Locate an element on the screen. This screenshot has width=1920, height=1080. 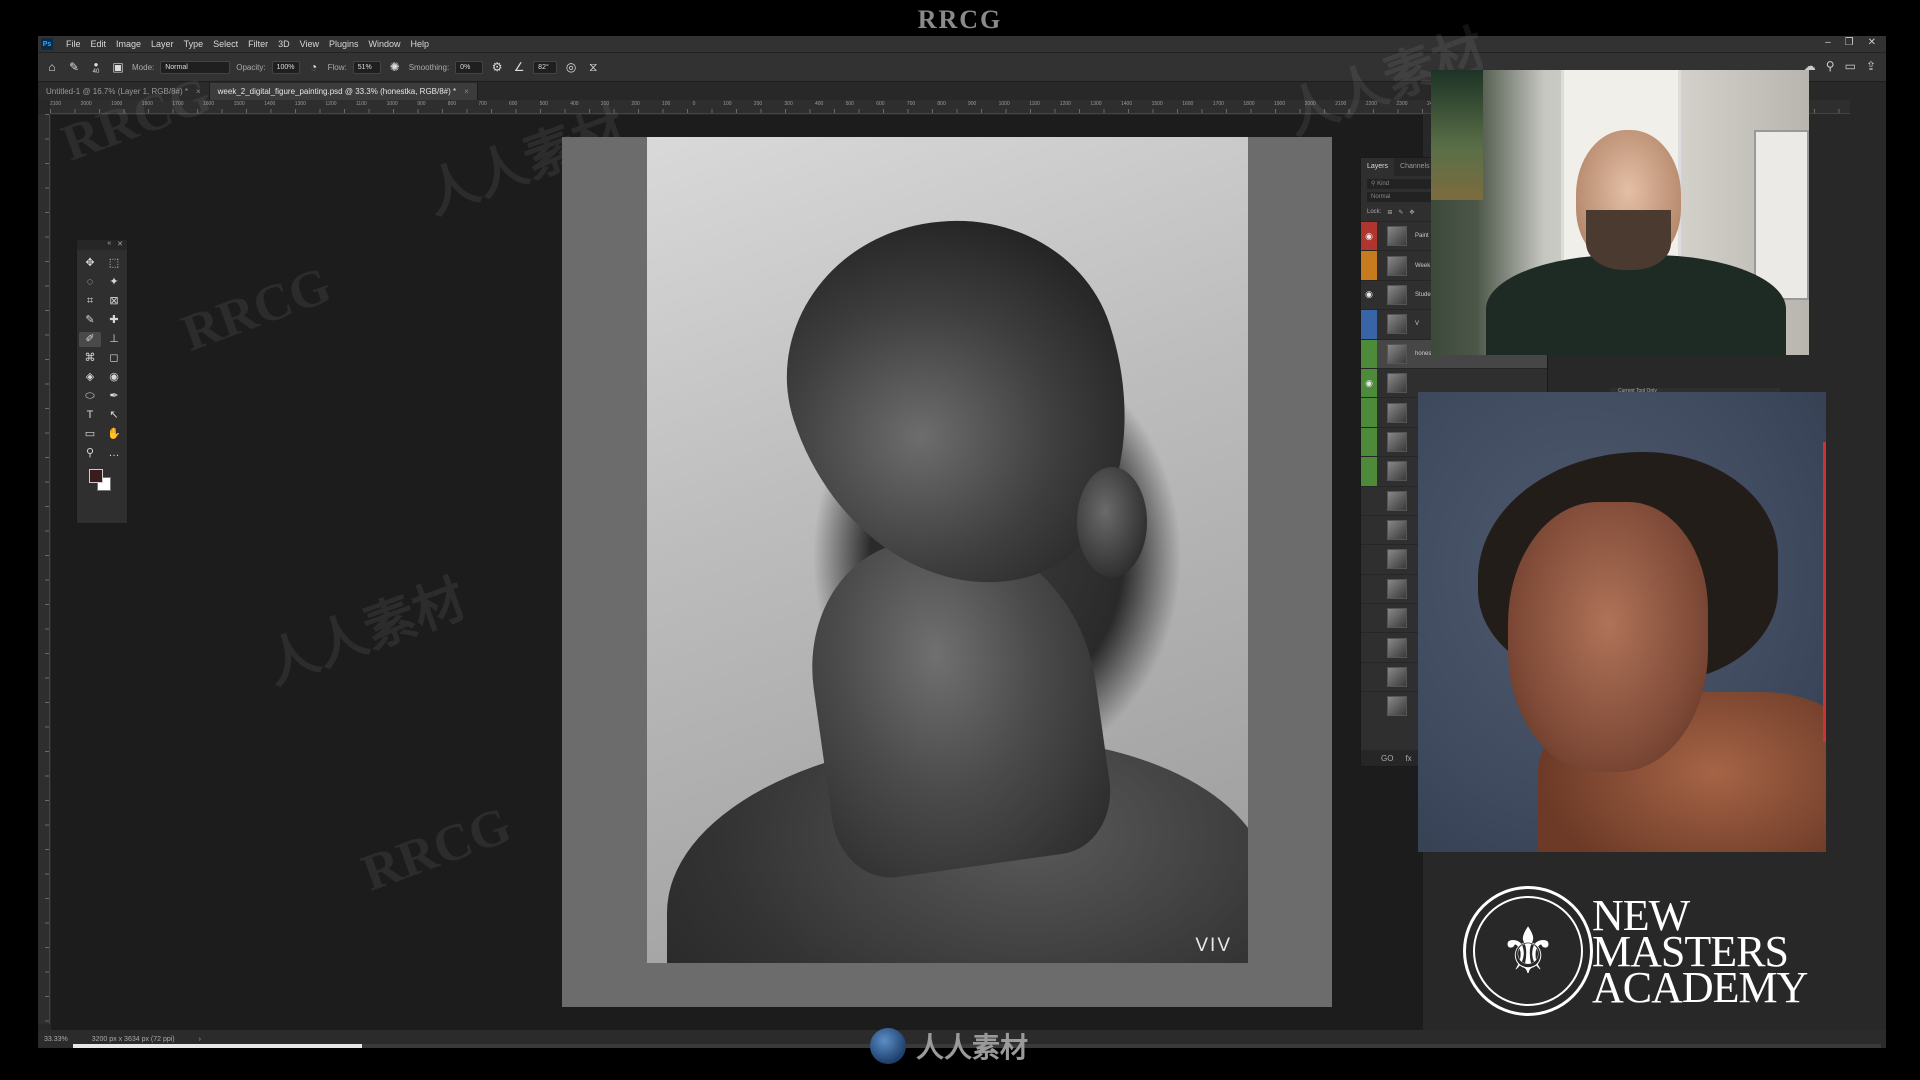
crop-tool-icon: ⌗ is located at coordinates (90, 301).